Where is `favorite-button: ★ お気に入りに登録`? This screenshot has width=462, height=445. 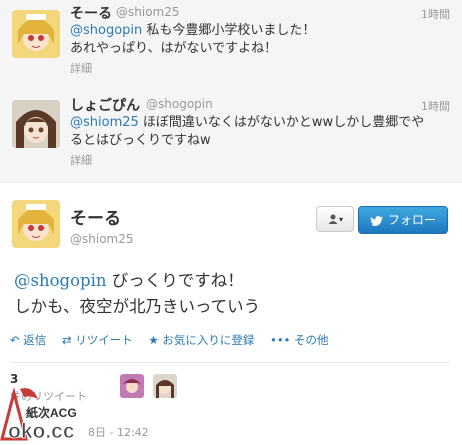 favorite-button: ★ お気に入りに登録 is located at coordinates (203, 340).